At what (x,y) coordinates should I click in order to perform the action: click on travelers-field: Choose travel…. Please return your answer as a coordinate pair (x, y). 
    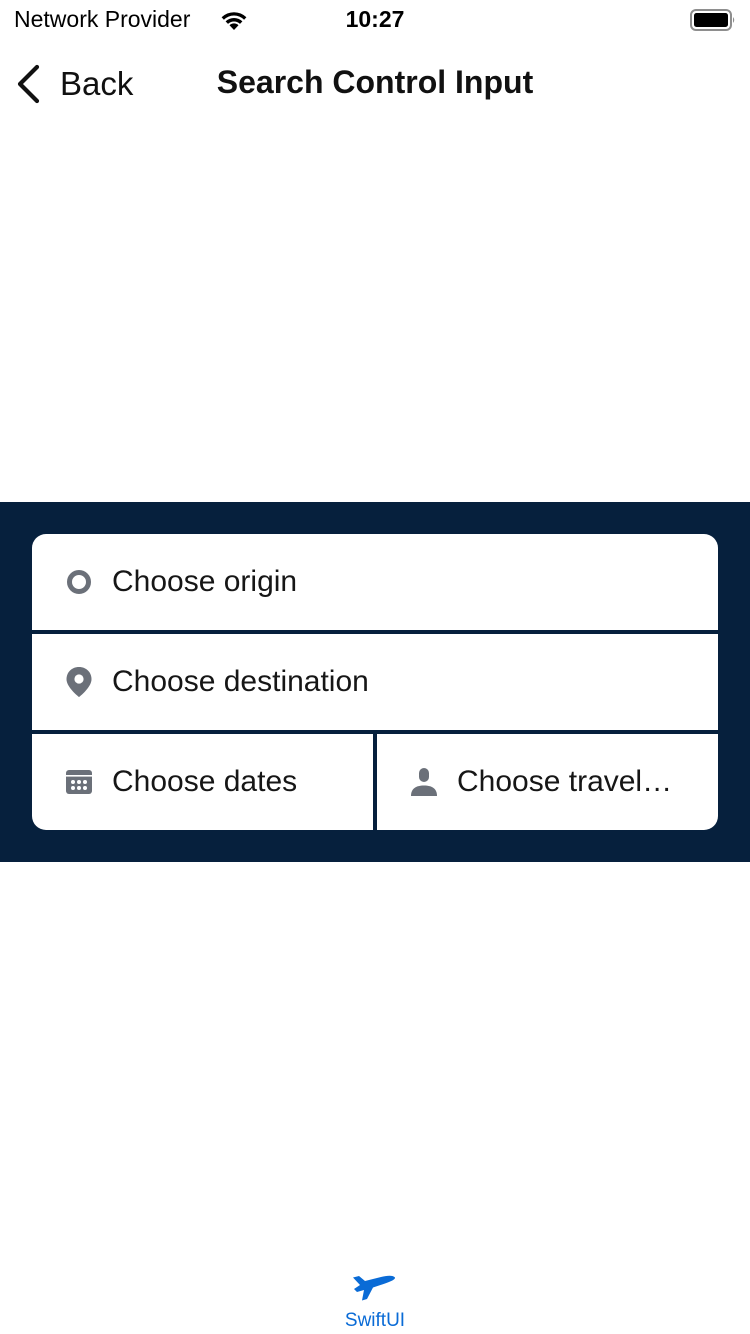
    Looking at the image, I should click on (547, 782).